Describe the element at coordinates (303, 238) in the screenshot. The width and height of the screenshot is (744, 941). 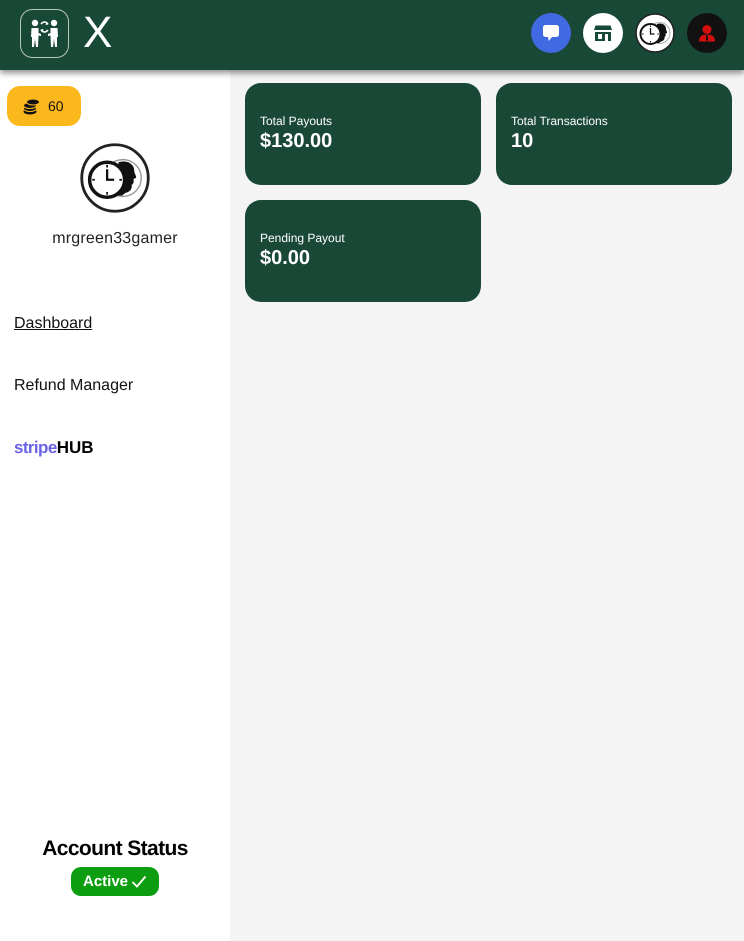
I see `stat-label: Pending Payout` at that location.